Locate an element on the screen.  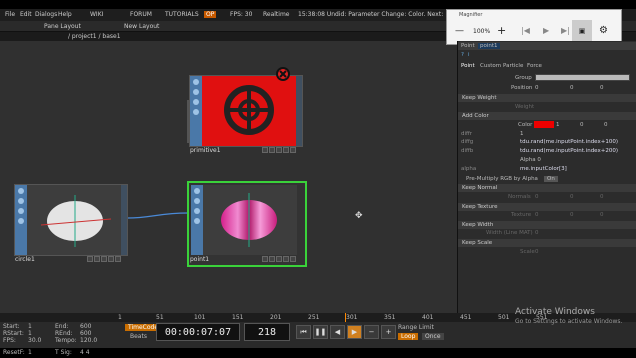
rstart-value: 1 is located at coordinates (30, 333).